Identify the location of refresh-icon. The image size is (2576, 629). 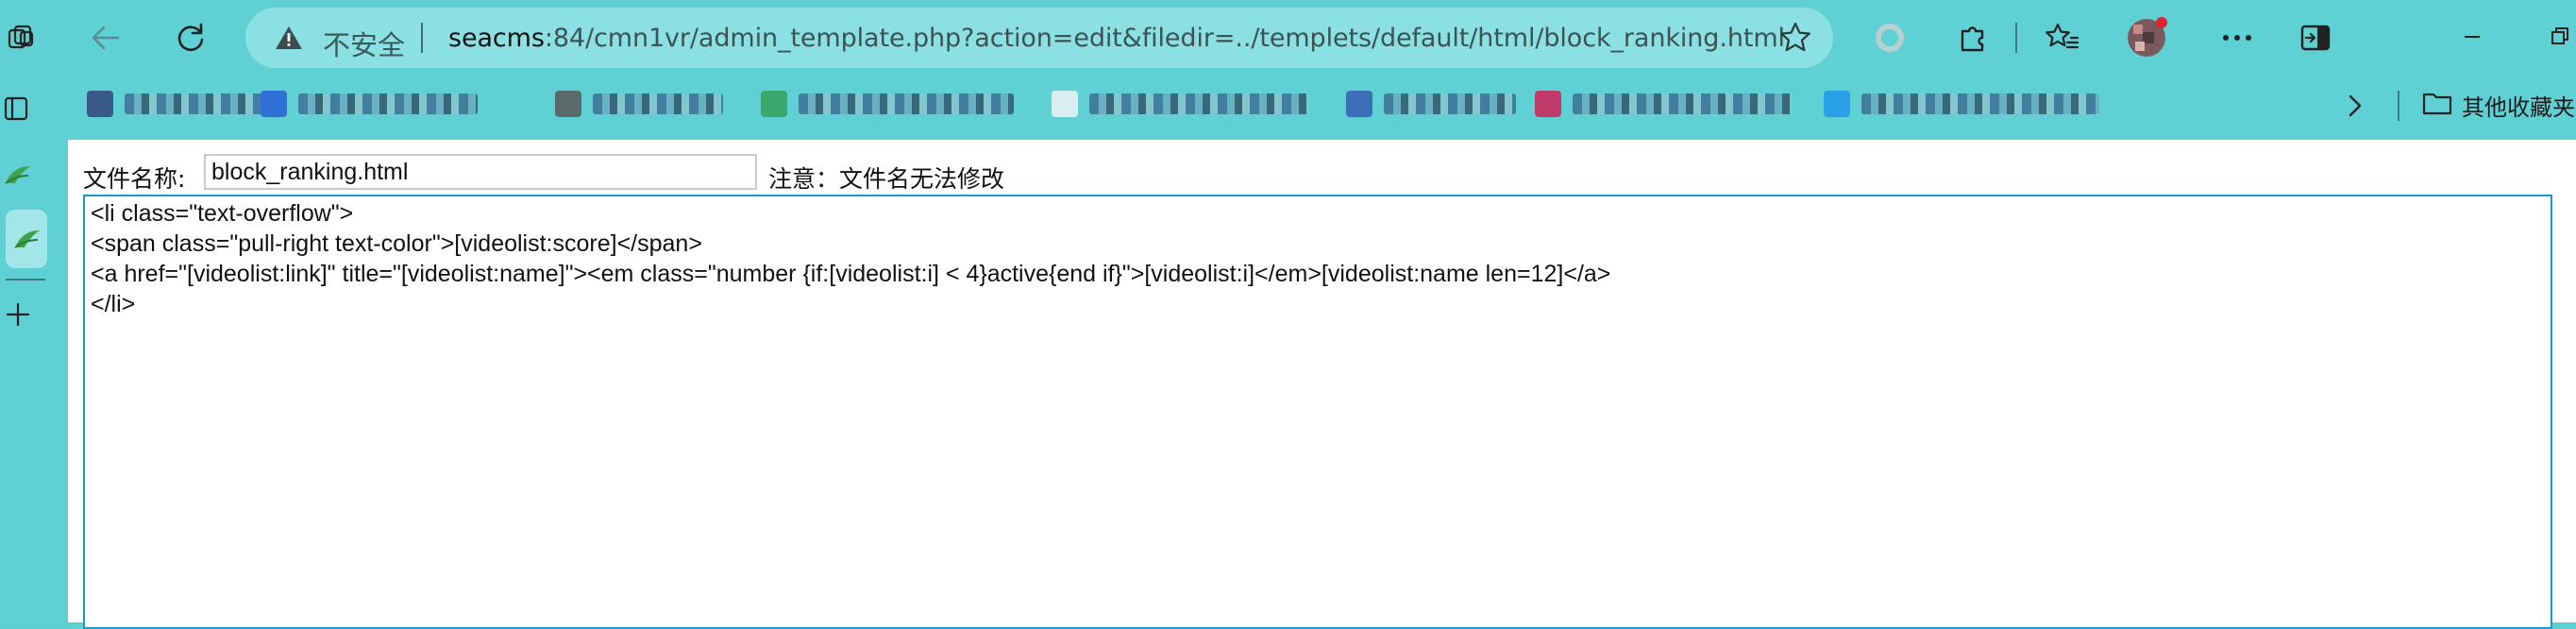
(191, 38).